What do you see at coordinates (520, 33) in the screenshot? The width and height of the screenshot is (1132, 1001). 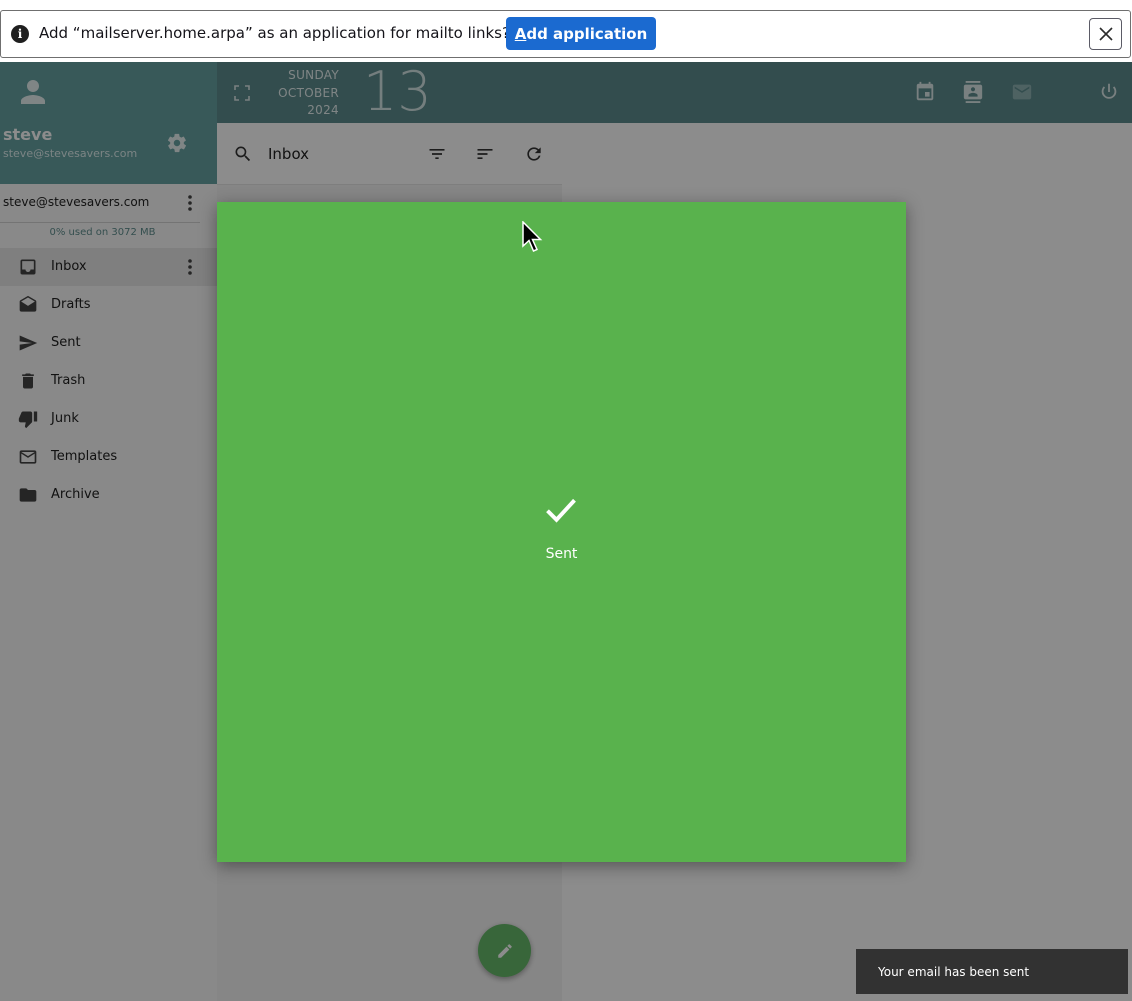 I see `add-application-accesskey: A` at bounding box center [520, 33].